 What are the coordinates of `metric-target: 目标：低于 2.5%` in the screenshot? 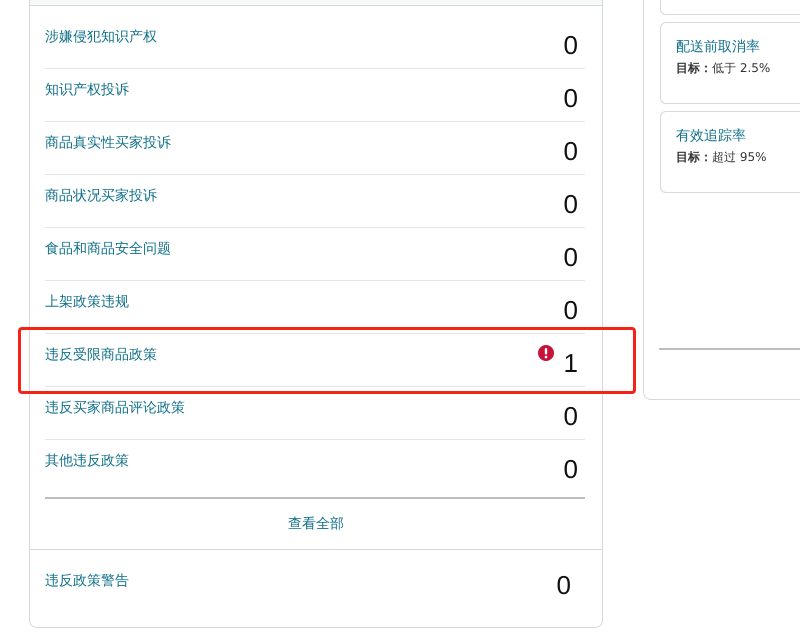 It's located at (724, 68).